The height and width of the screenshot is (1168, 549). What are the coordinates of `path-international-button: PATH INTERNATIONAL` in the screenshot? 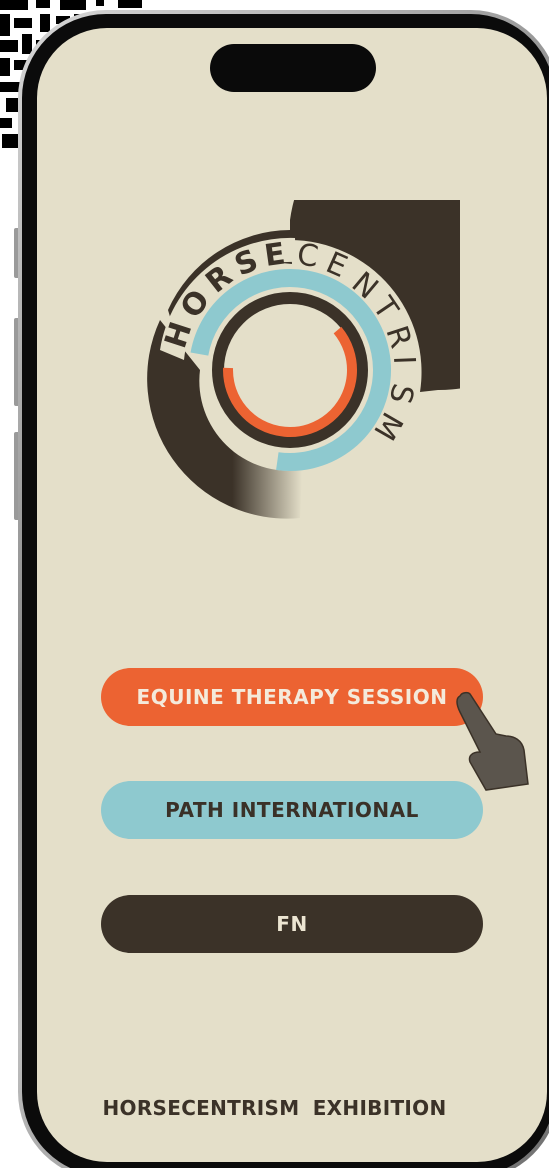 It's located at (292, 810).